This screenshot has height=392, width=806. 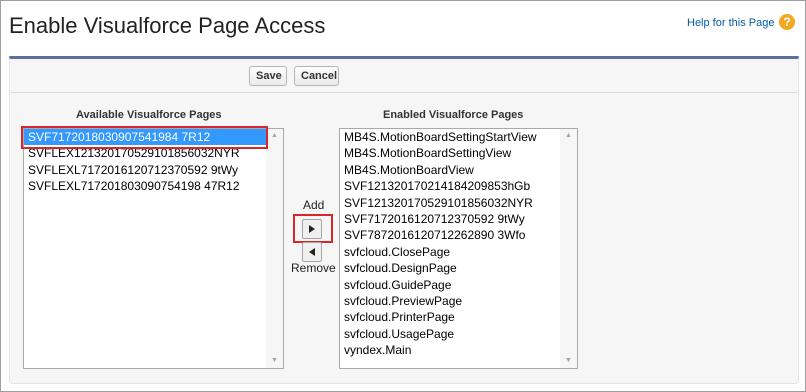 What do you see at coordinates (458, 268) in the screenshot?
I see `enabled-list-option: svfcloud.DesignPage` at bounding box center [458, 268].